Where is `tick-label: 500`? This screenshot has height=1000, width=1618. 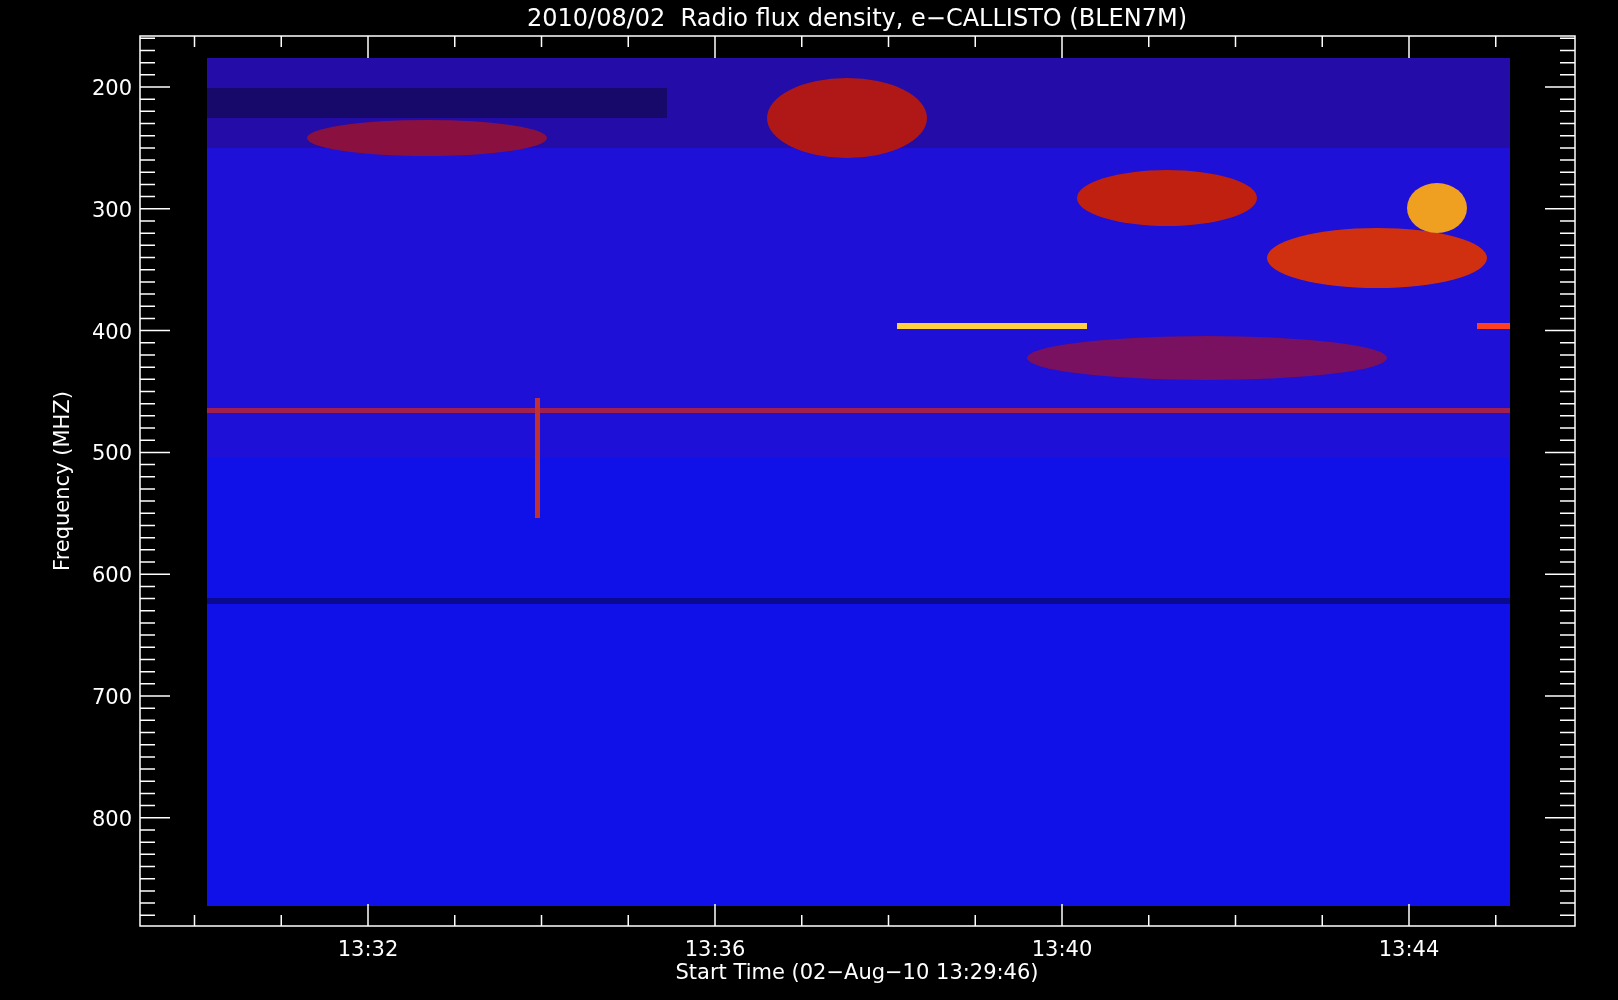
tick-label: 500 is located at coordinates (111, 453).